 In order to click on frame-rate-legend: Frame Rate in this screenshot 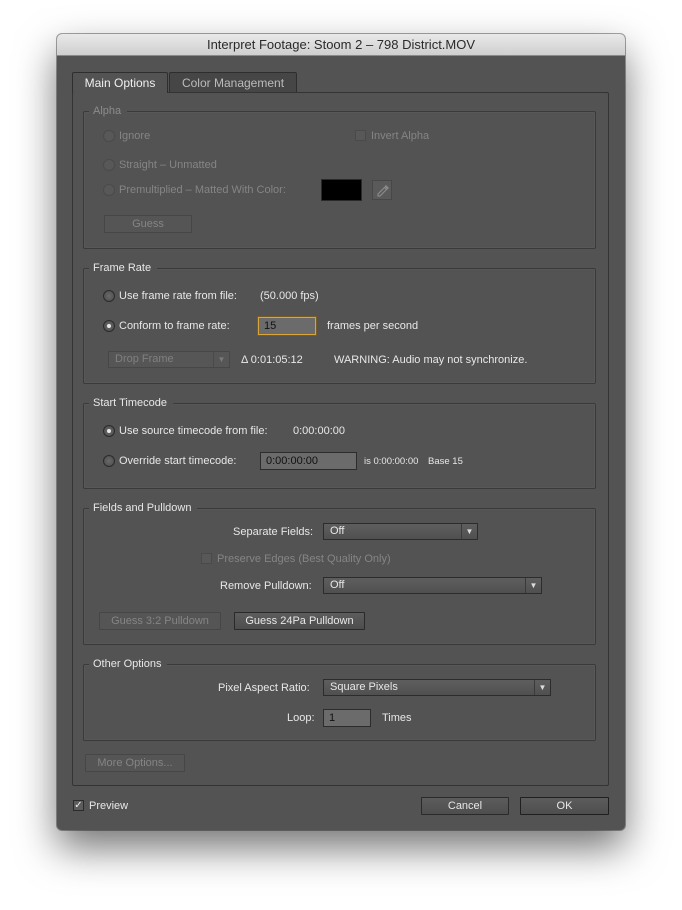, I will do `click(123, 268)`.